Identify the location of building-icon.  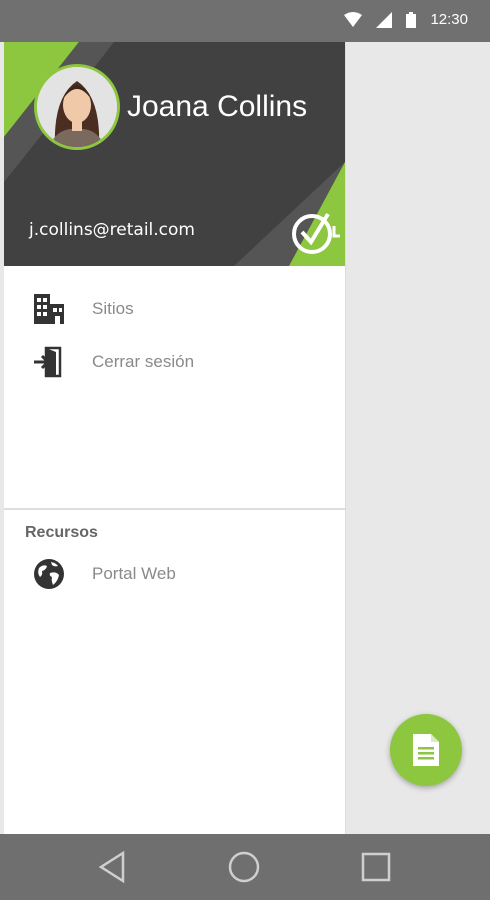
(49, 309).